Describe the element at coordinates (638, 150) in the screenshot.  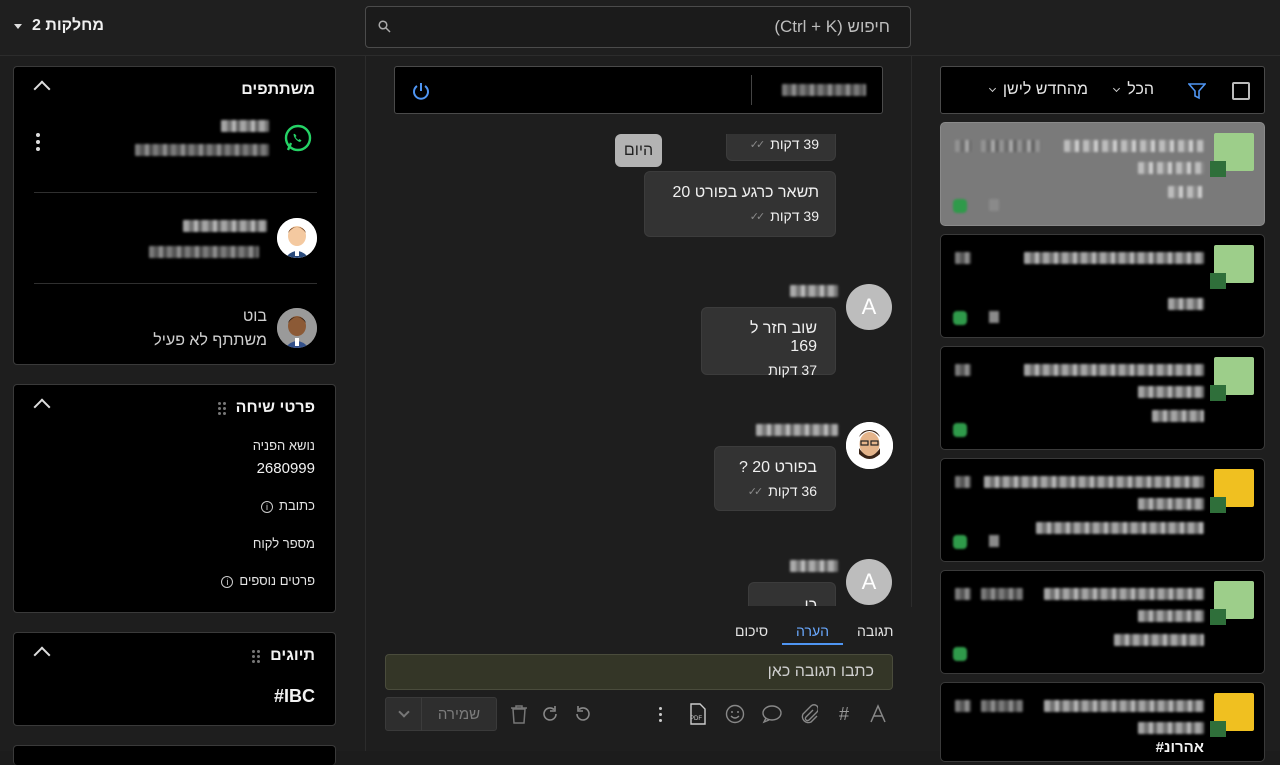
I see `date-divider-today: היום` at that location.